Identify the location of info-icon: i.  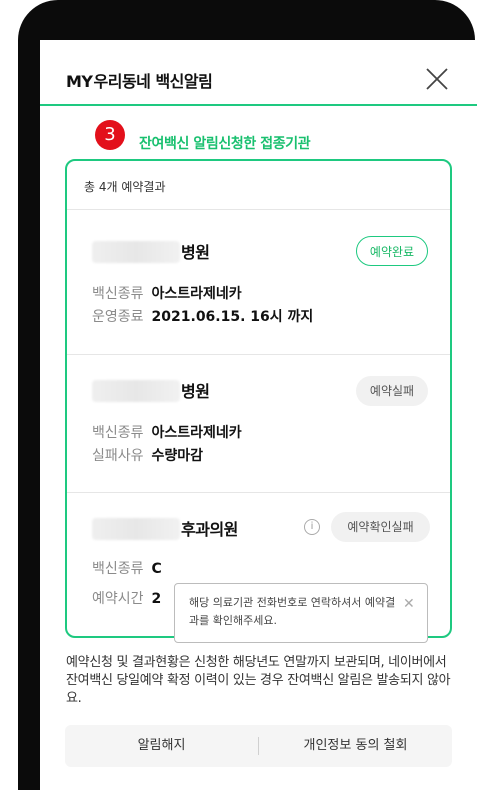
(312, 527).